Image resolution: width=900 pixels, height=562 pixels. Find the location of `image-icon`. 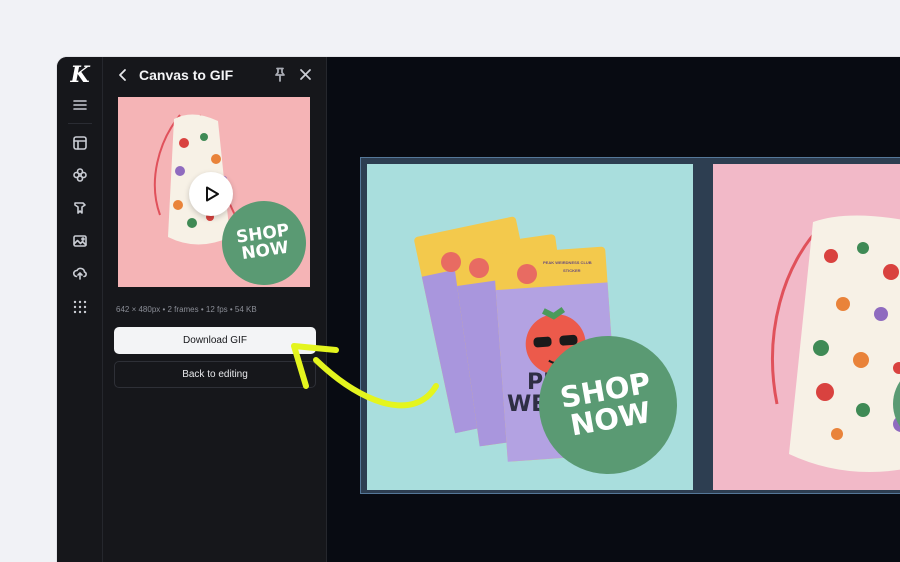

image-icon is located at coordinates (80, 241).